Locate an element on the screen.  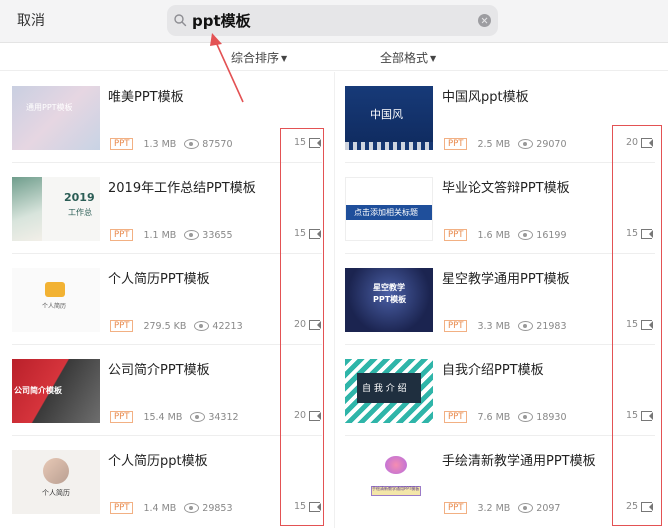
file-size: 7.6 MB is located at coordinates (494, 417).